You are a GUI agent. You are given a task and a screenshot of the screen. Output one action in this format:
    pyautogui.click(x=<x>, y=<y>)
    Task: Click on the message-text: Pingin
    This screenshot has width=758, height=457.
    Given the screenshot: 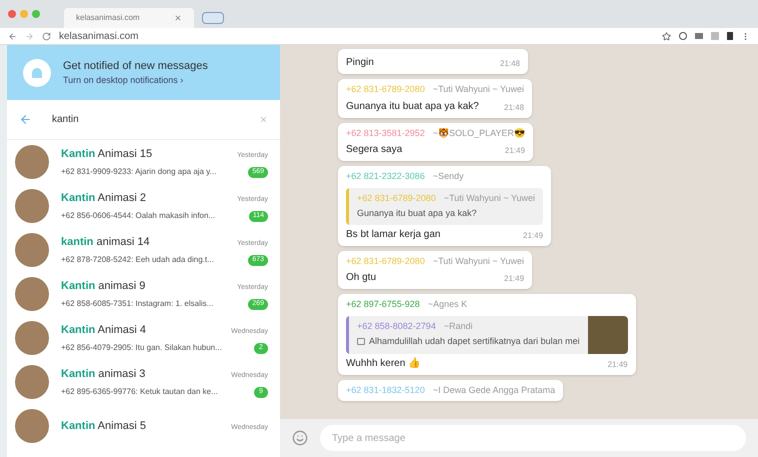 What is the action you would take?
    pyautogui.click(x=360, y=63)
    